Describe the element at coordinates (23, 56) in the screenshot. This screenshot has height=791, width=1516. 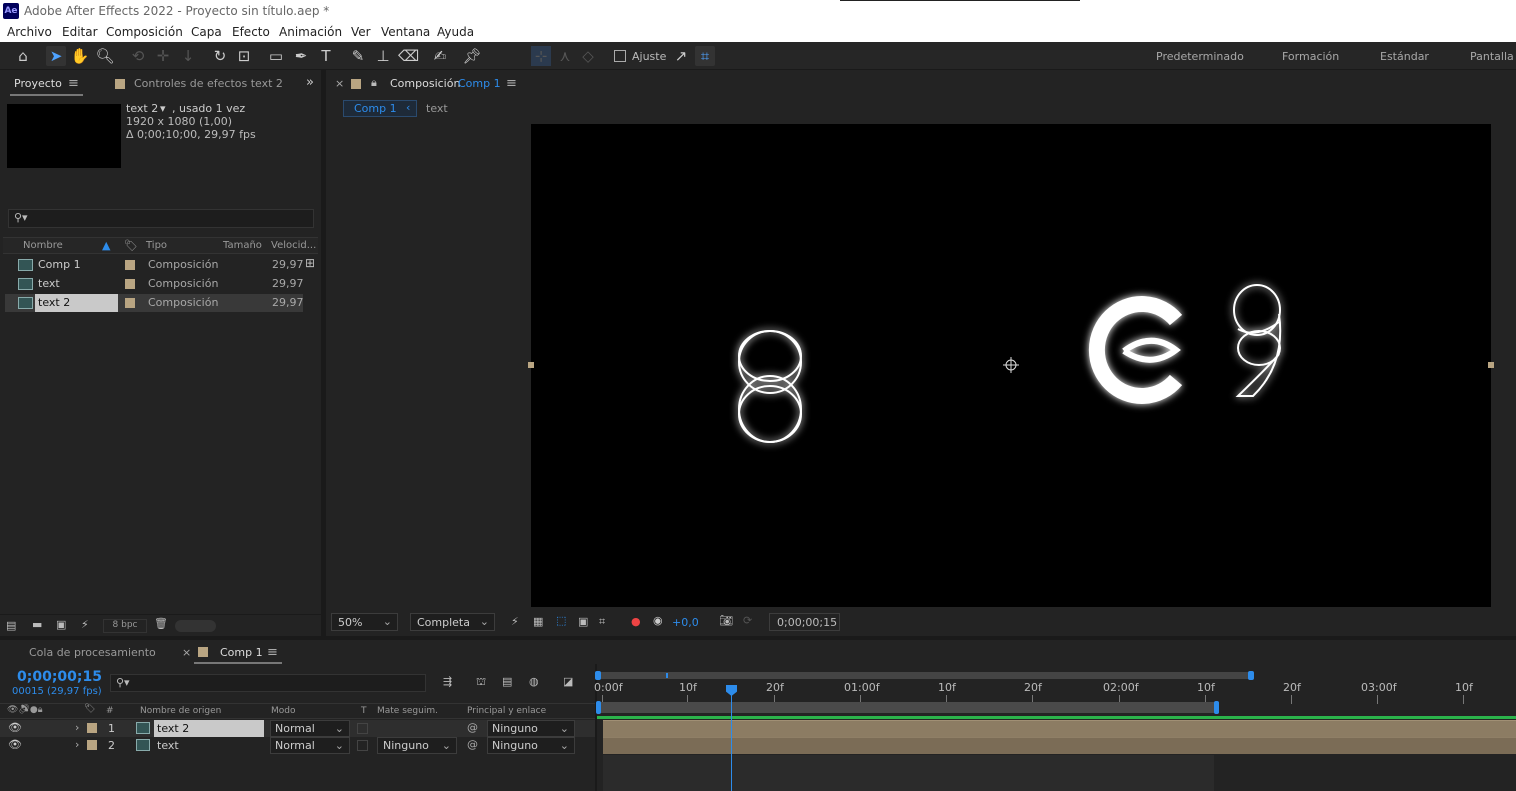
I see `home-icon: ⌂` at that location.